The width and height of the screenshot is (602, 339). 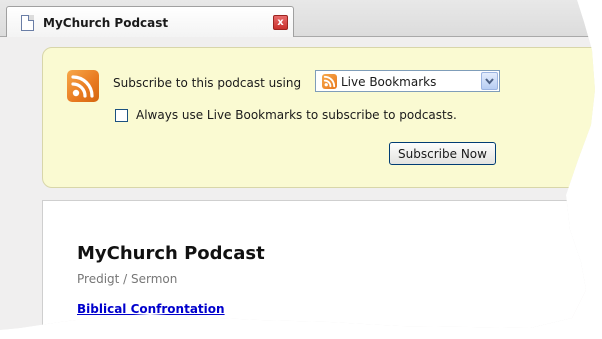 What do you see at coordinates (442, 153) in the screenshot?
I see `subscribe-now-button: Subscribe Now` at bounding box center [442, 153].